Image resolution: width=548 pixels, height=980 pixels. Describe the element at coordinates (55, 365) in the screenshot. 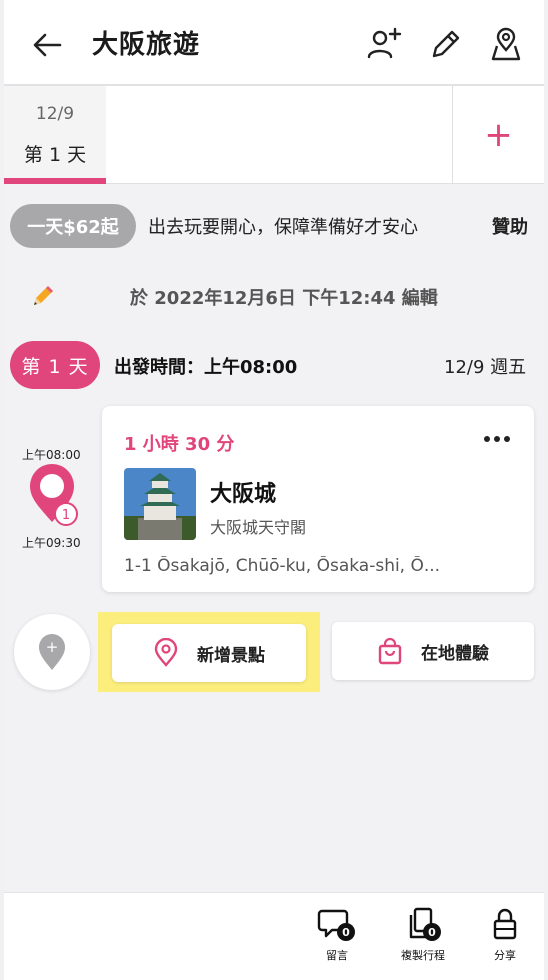

I see `day-badge: 第 1 天` at that location.